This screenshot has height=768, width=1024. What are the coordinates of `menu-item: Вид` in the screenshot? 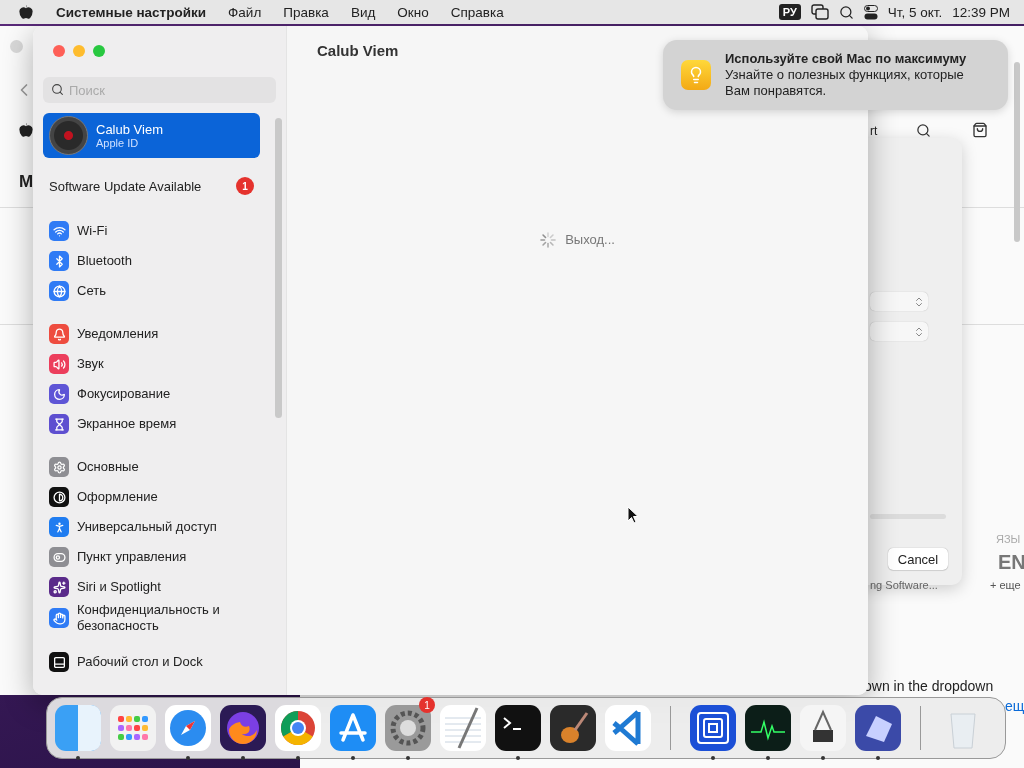 It's located at (363, 12).